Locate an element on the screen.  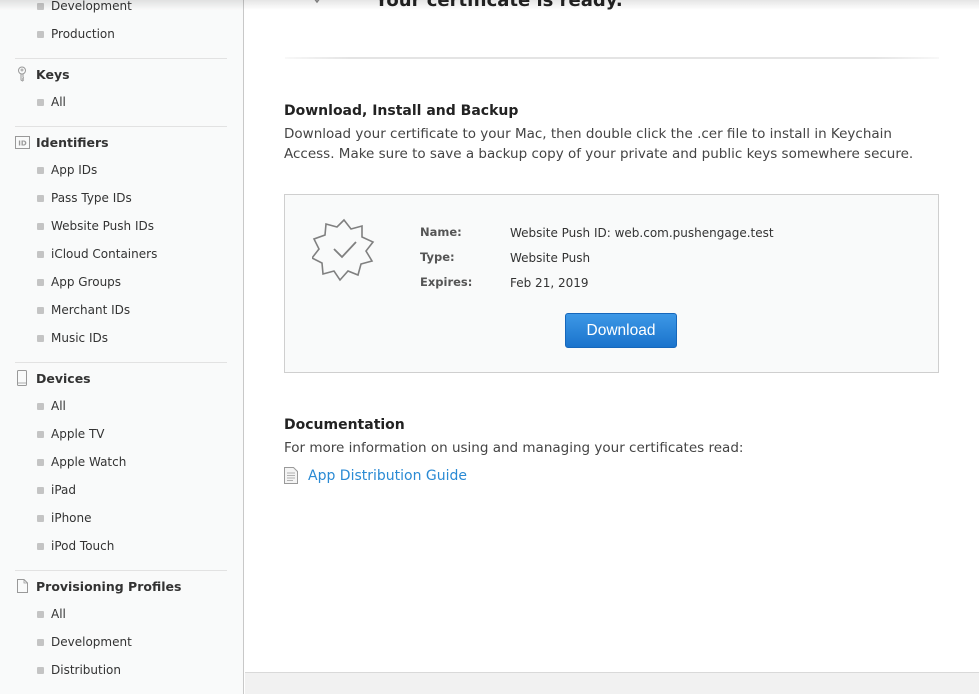
sidebar-item-apple-tv: Apple TV is located at coordinates (71, 434).